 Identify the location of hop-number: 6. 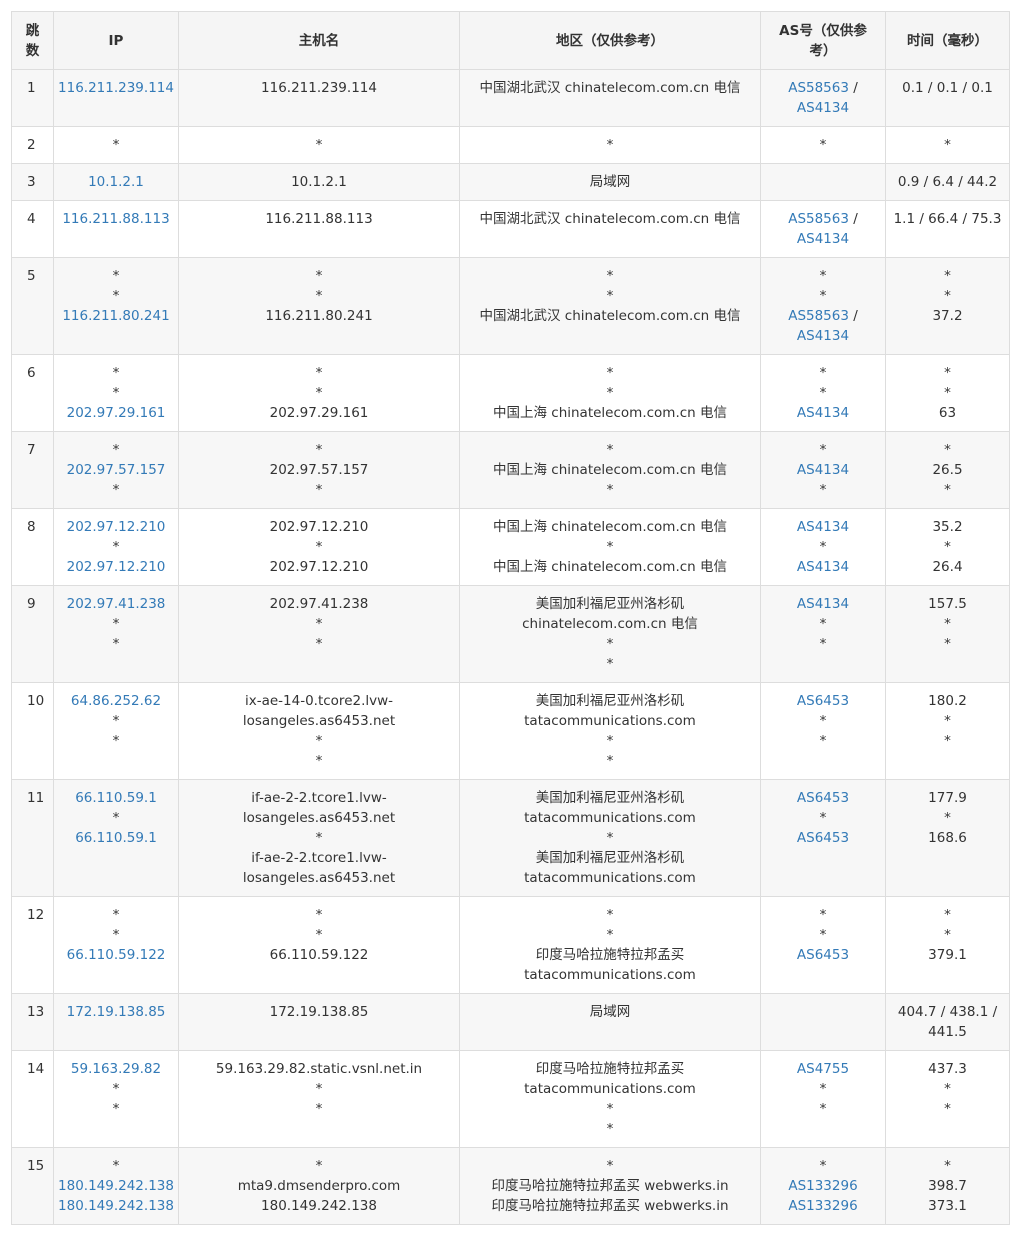
(31, 373).